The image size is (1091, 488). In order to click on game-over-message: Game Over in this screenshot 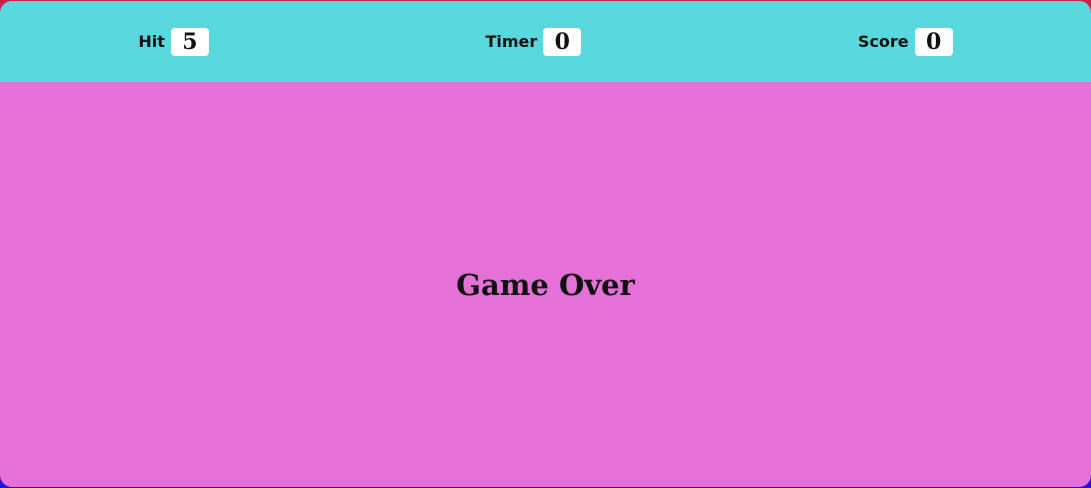, I will do `click(545, 284)`.